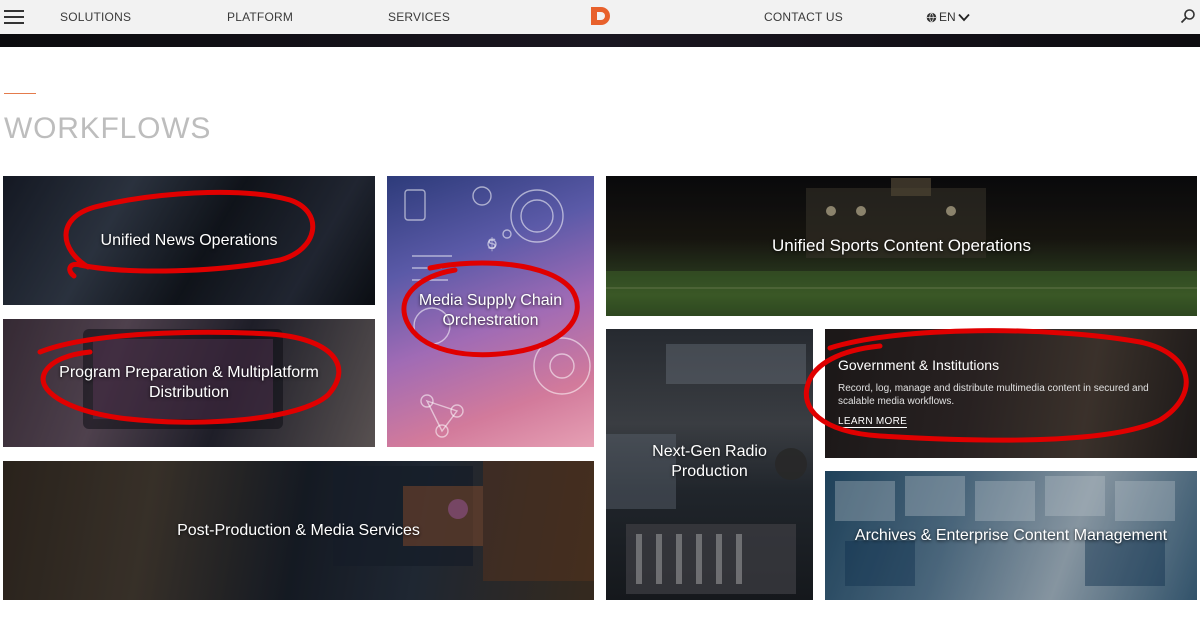 This screenshot has width=1200, height=618. Describe the element at coordinates (600, 40) in the screenshot. I see `hero-image-strip` at that location.